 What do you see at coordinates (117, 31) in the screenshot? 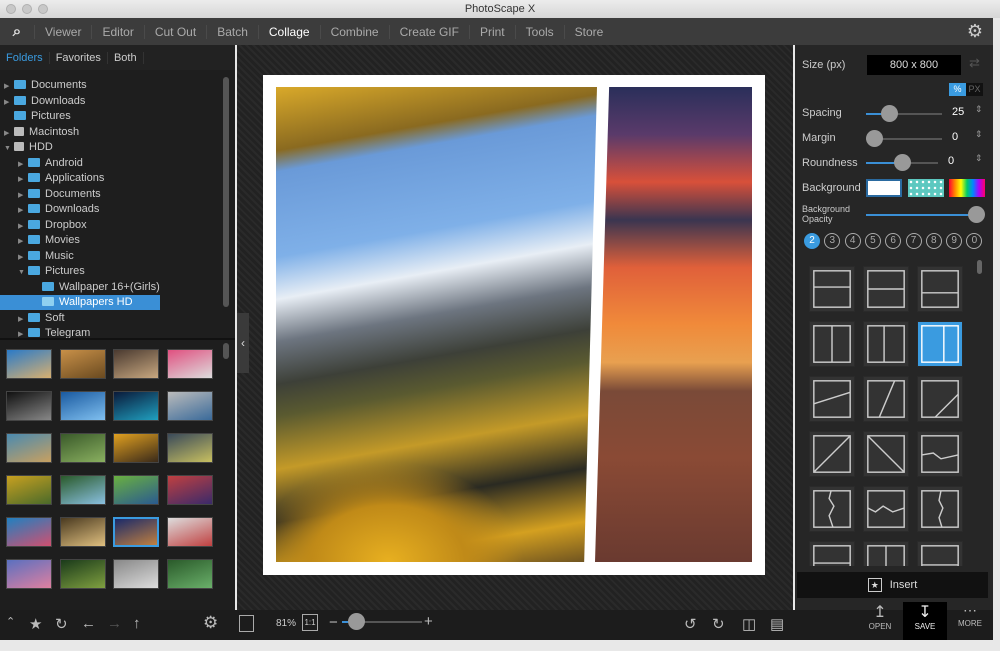
I see `menu-item-editor: Editor` at bounding box center [117, 31].